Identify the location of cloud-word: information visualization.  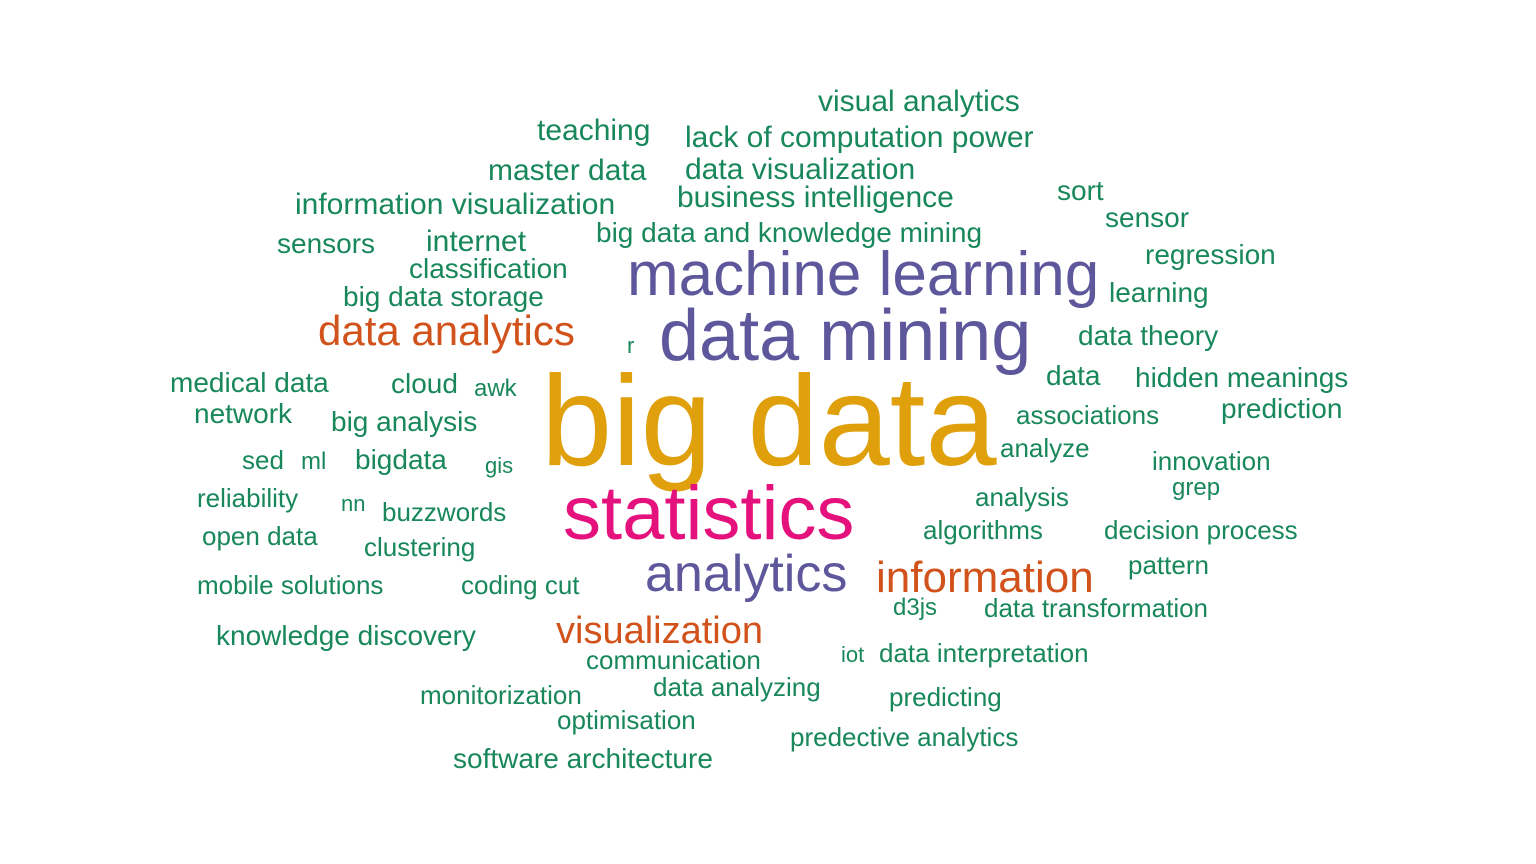
(455, 204).